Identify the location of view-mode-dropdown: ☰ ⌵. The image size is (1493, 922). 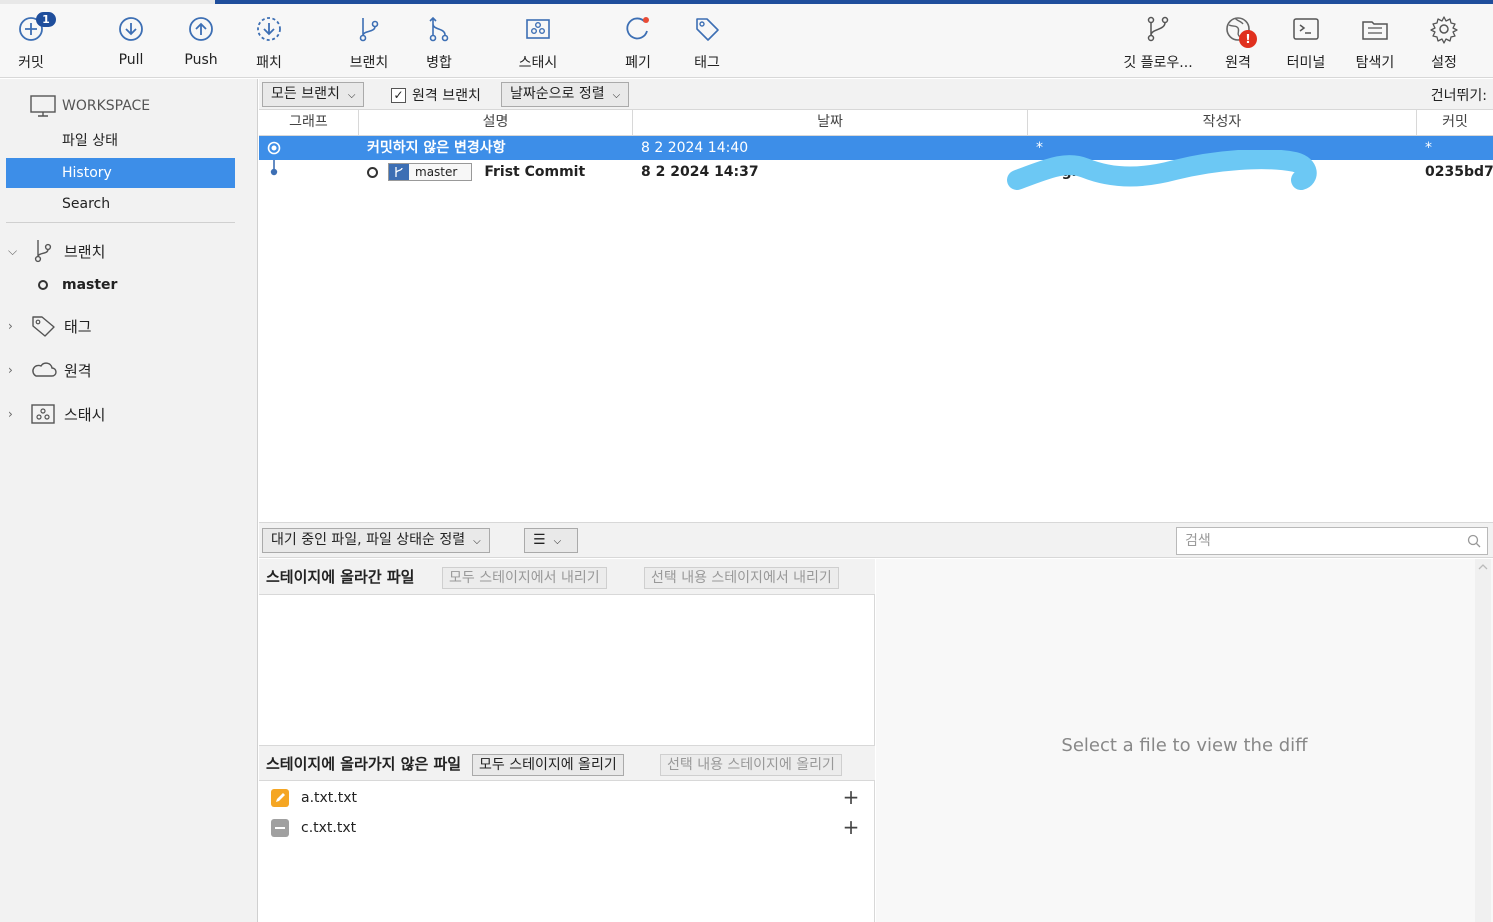
(551, 540).